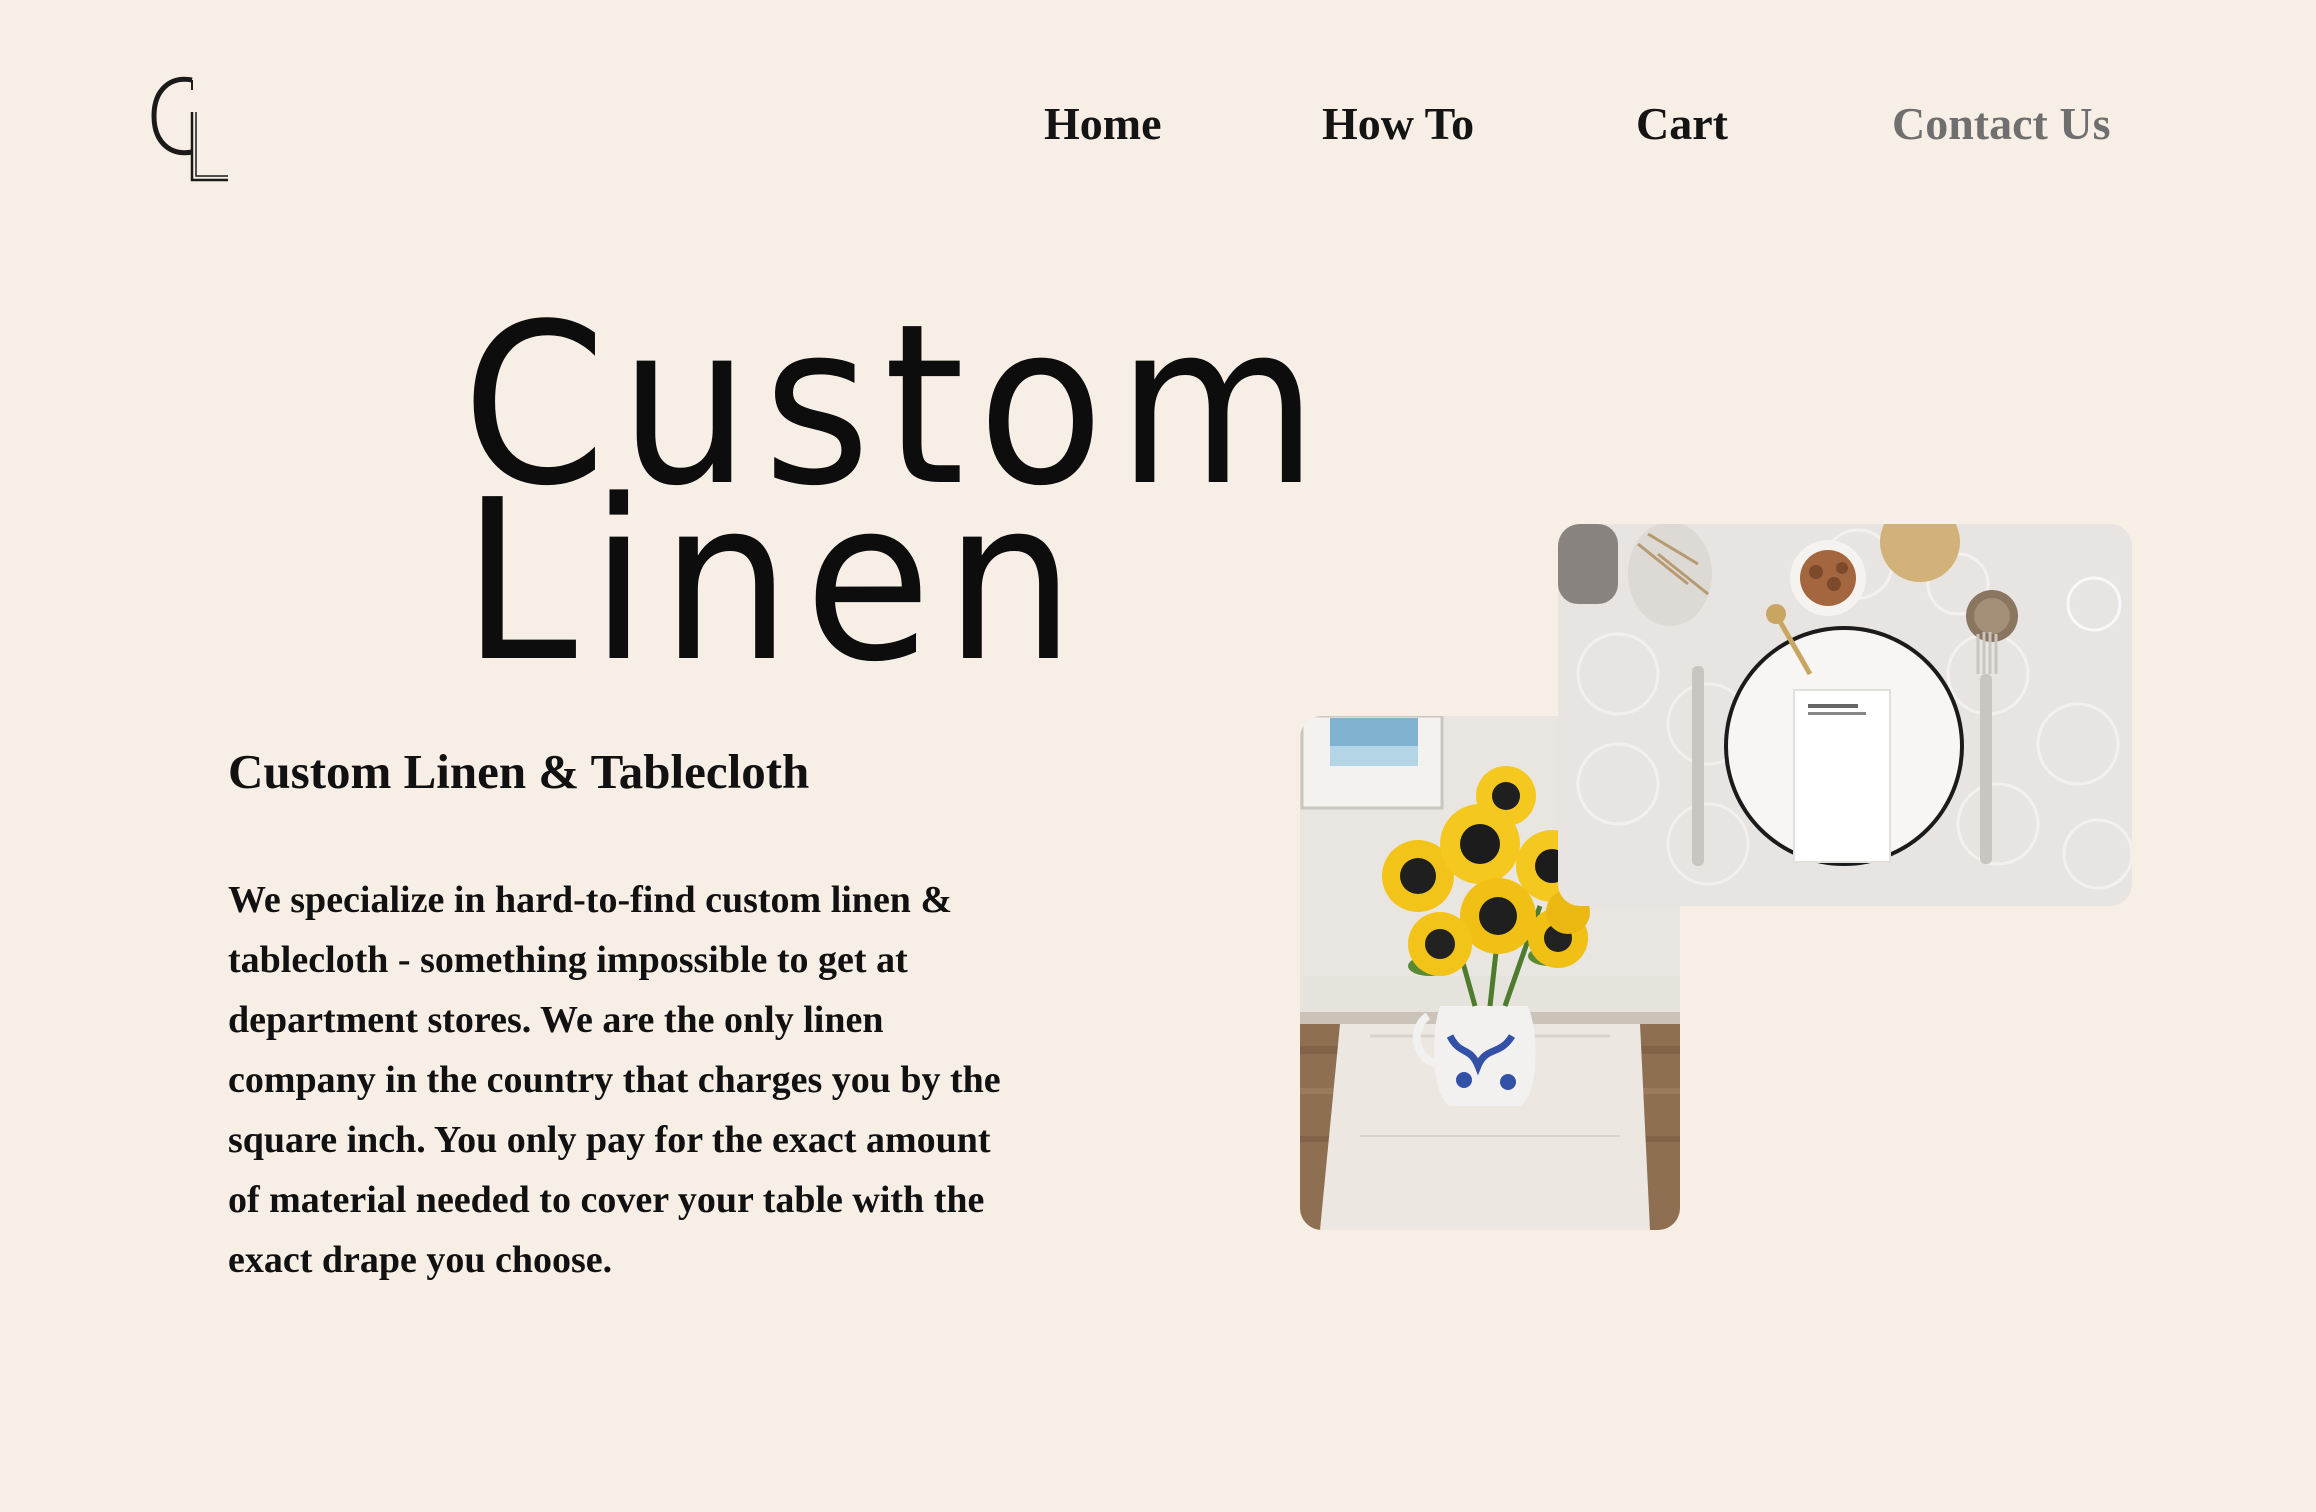 The image size is (2316, 1512). What do you see at coordinates (1398, 124) in the screenshot?
I see `nav-how-to-link: How To` at bounding box center [1398, 124].